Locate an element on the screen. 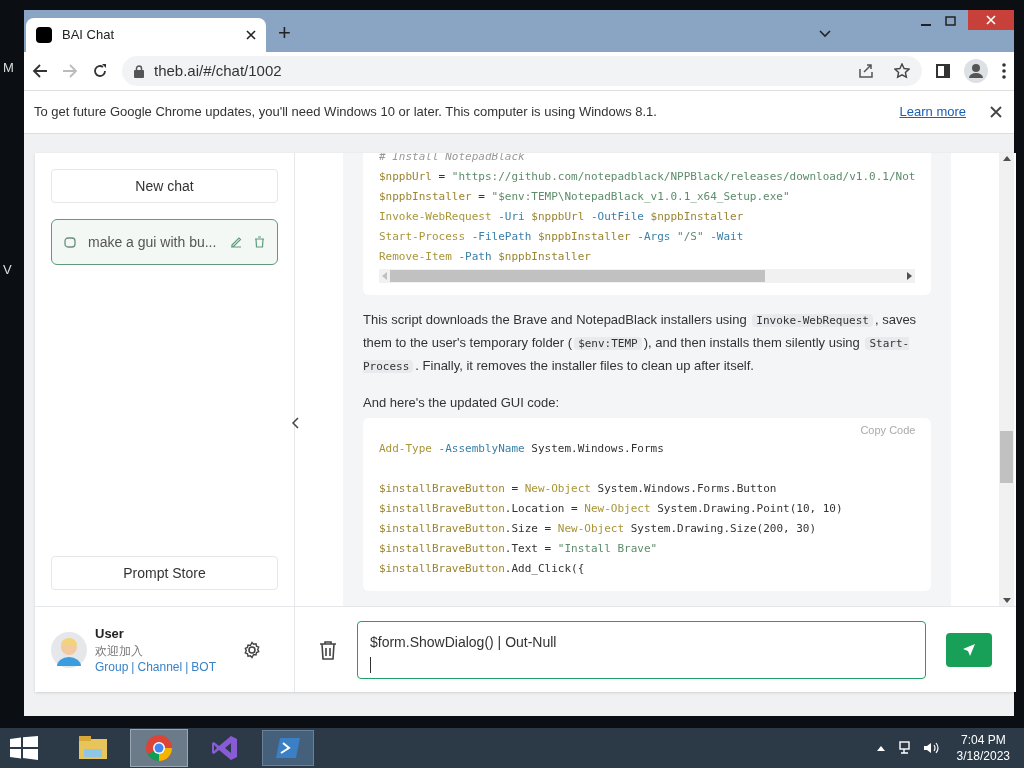 The height and width of the screenshot is (768, 1024). community-link: Channel is located at coordinates (160, 667).